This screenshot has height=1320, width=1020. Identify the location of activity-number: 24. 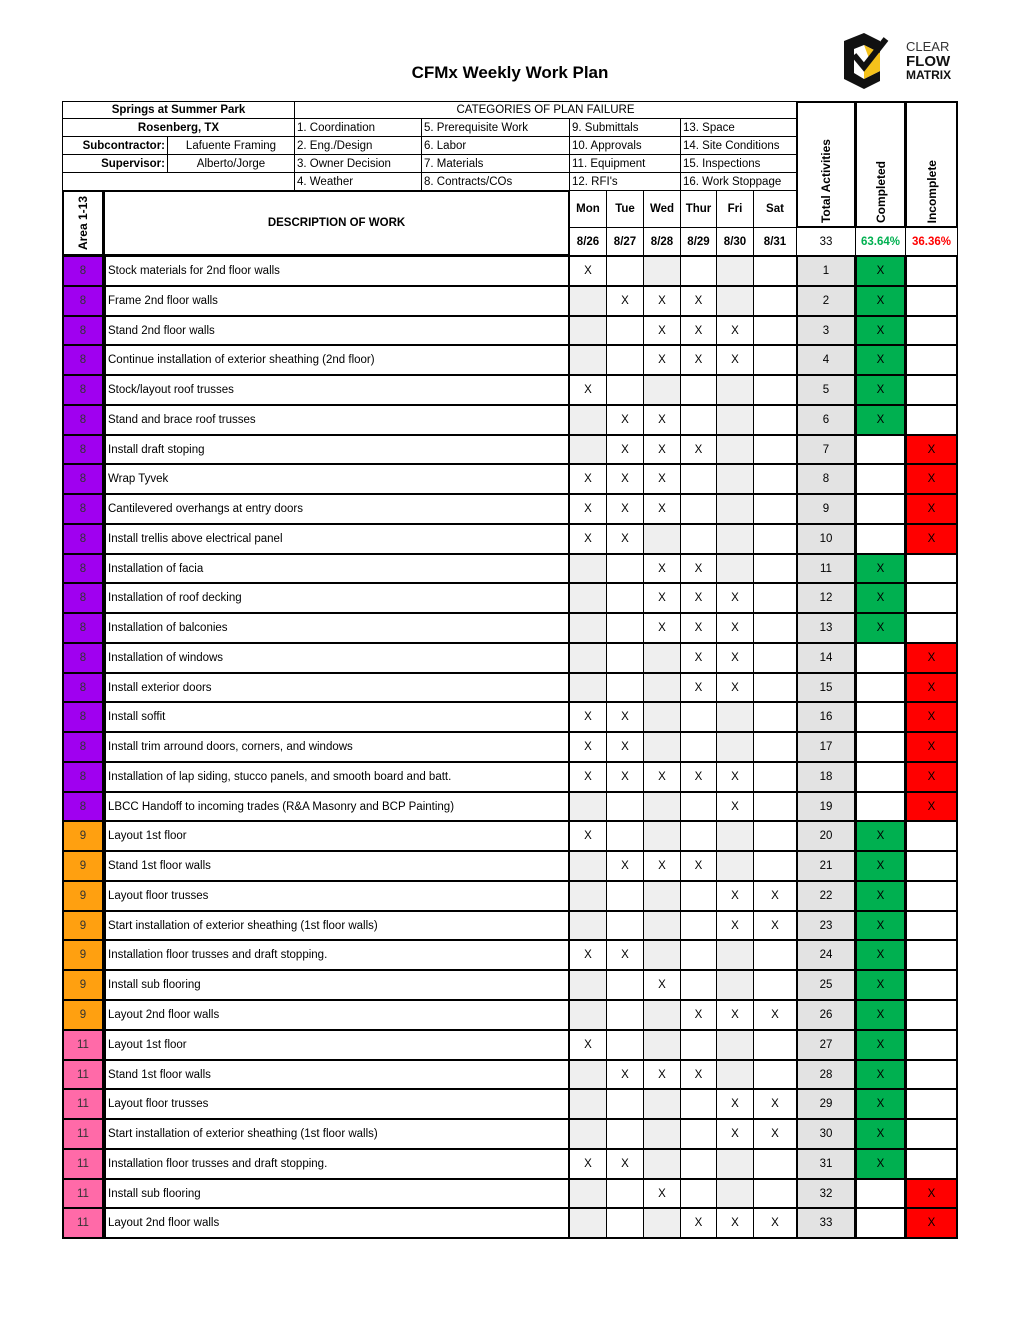
(826, 955).